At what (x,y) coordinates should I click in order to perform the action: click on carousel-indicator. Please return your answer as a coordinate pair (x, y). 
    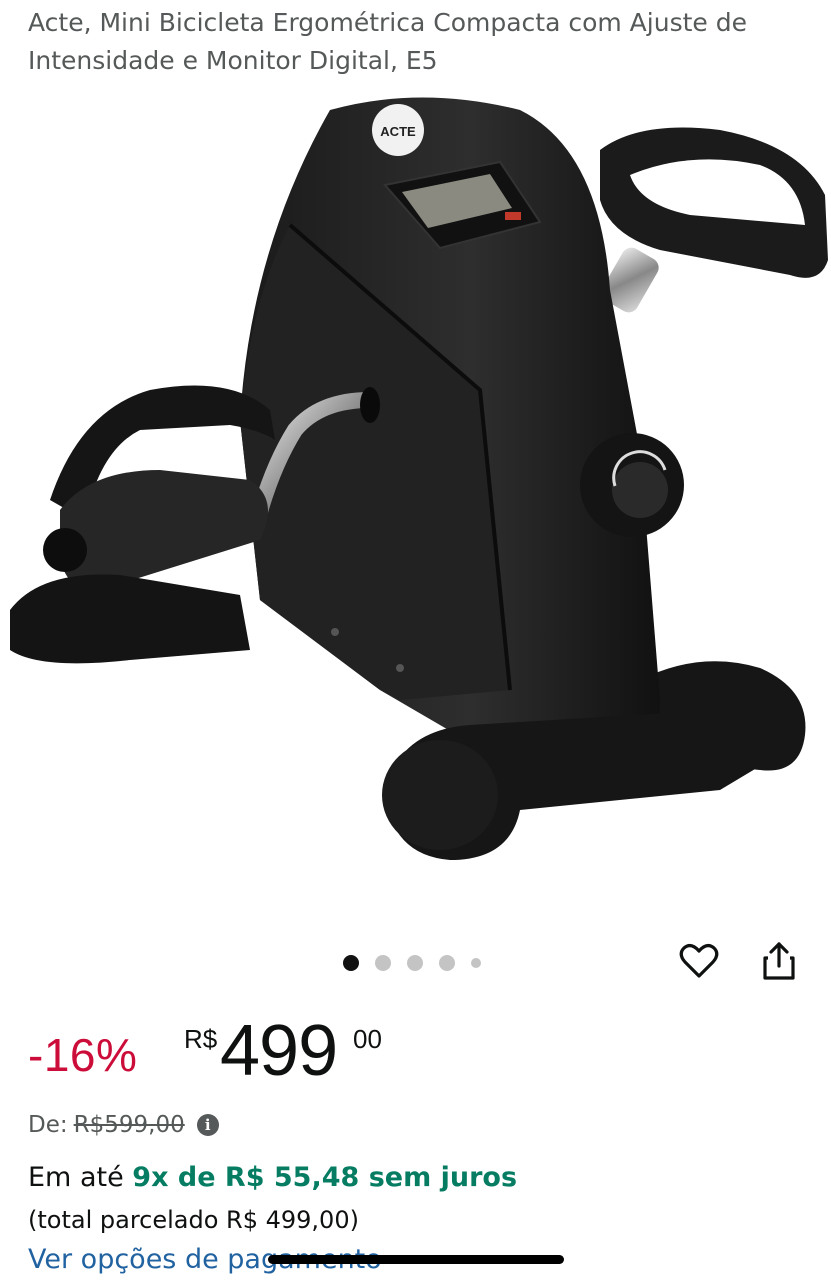
    Looking at the image, I should click on (412, 963).